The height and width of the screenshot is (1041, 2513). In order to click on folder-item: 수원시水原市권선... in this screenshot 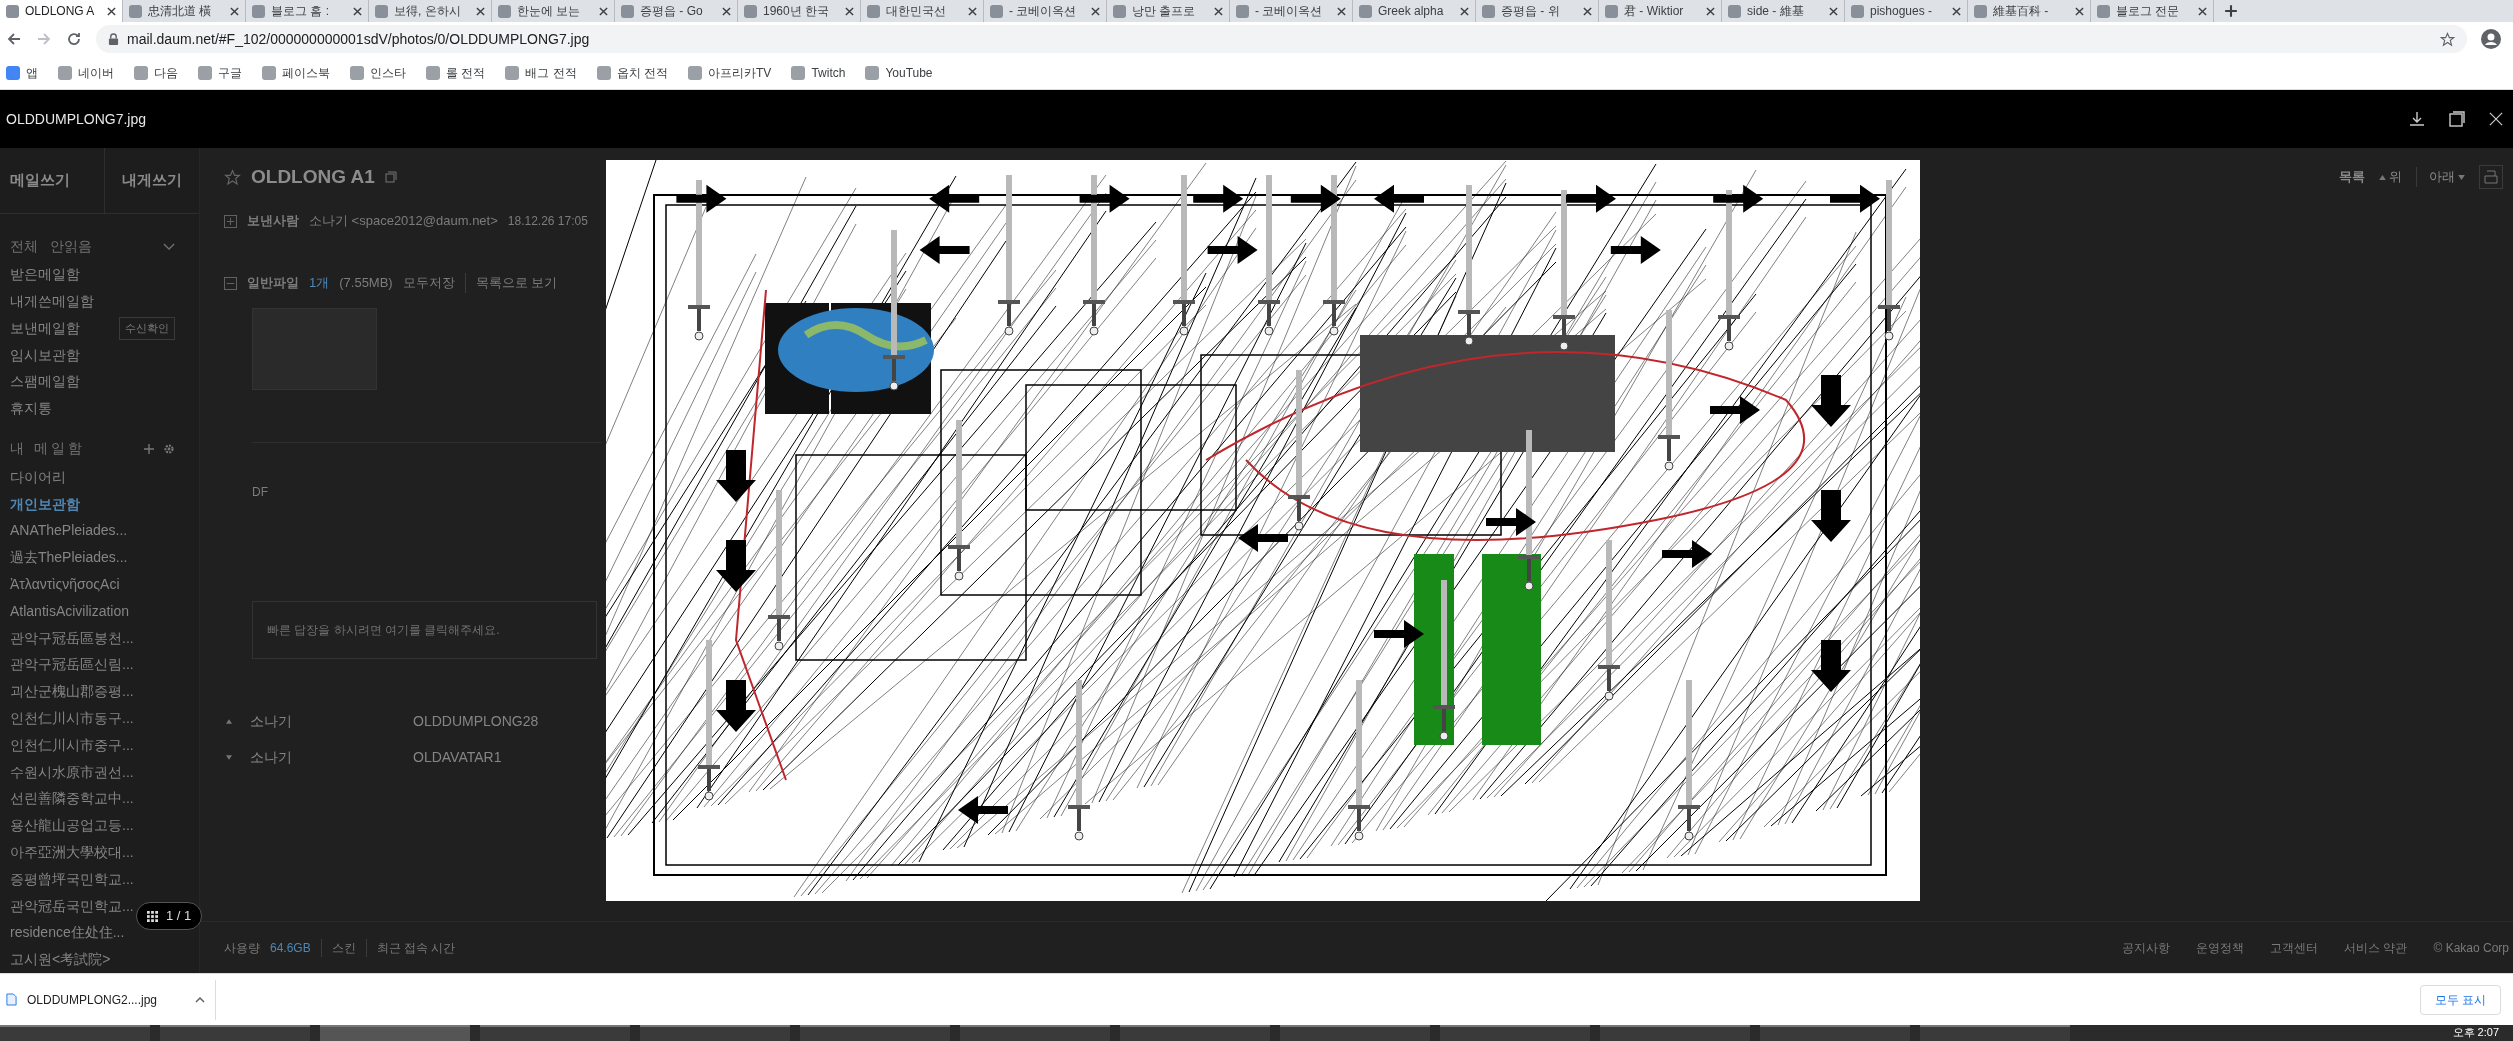, I will do `click(72, 772)`.